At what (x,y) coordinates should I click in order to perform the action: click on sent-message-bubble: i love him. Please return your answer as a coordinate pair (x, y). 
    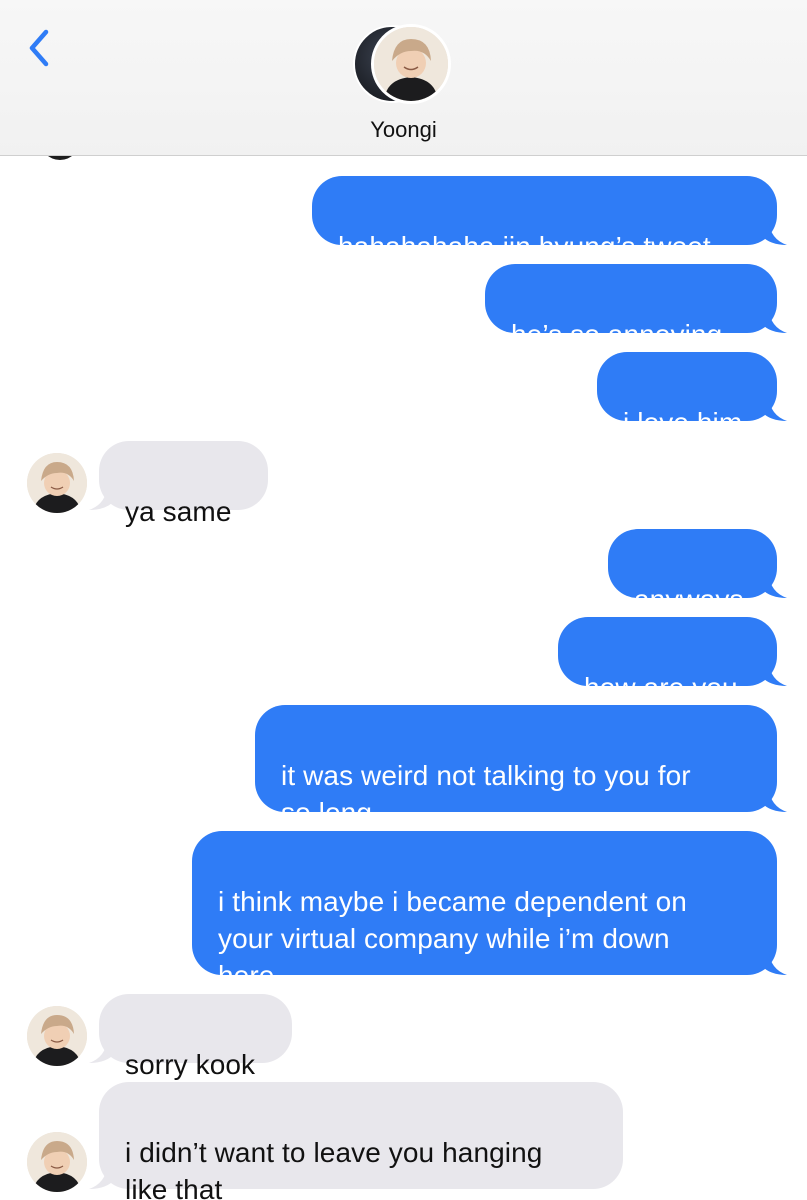
    Looking at the image, I should click on (692, 395).